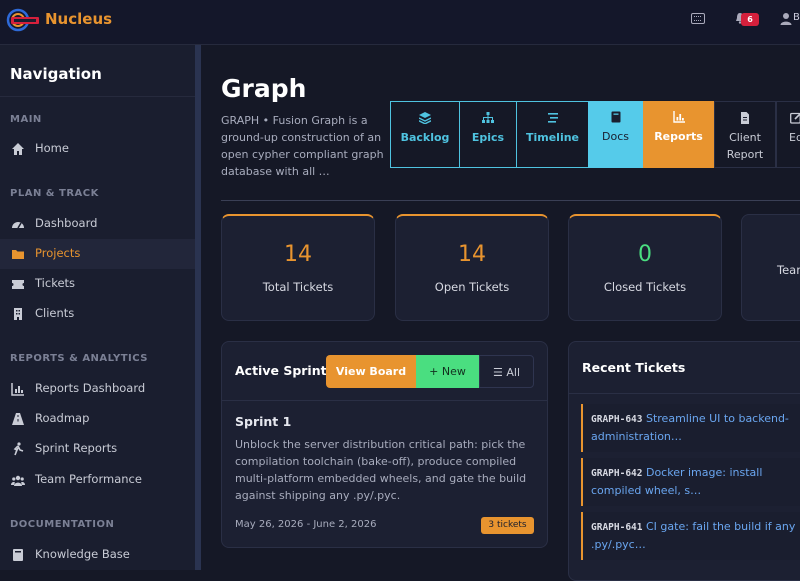  Describe the element at coordinates (18, 314) in the screenshot. I see `building-icon` at that location.